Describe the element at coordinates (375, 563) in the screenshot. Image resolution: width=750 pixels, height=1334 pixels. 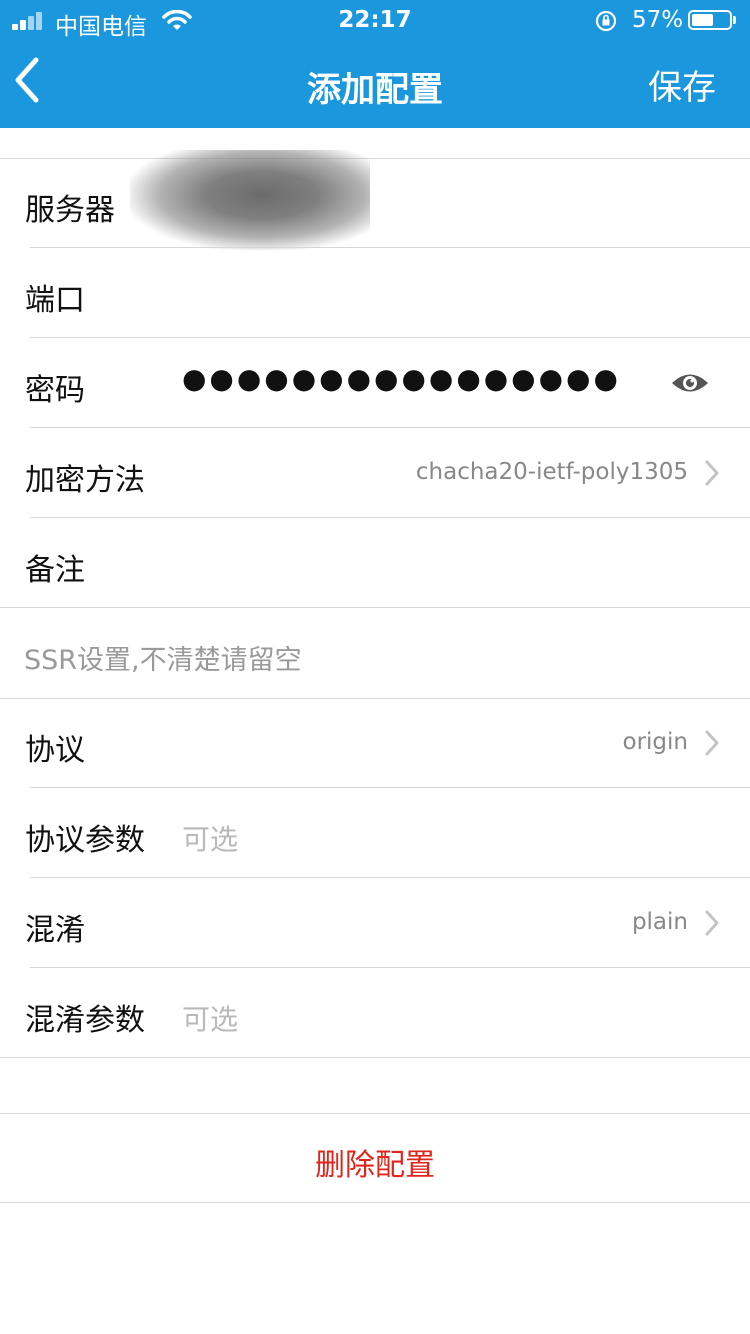
I see `remark-row: 备注` at that location.